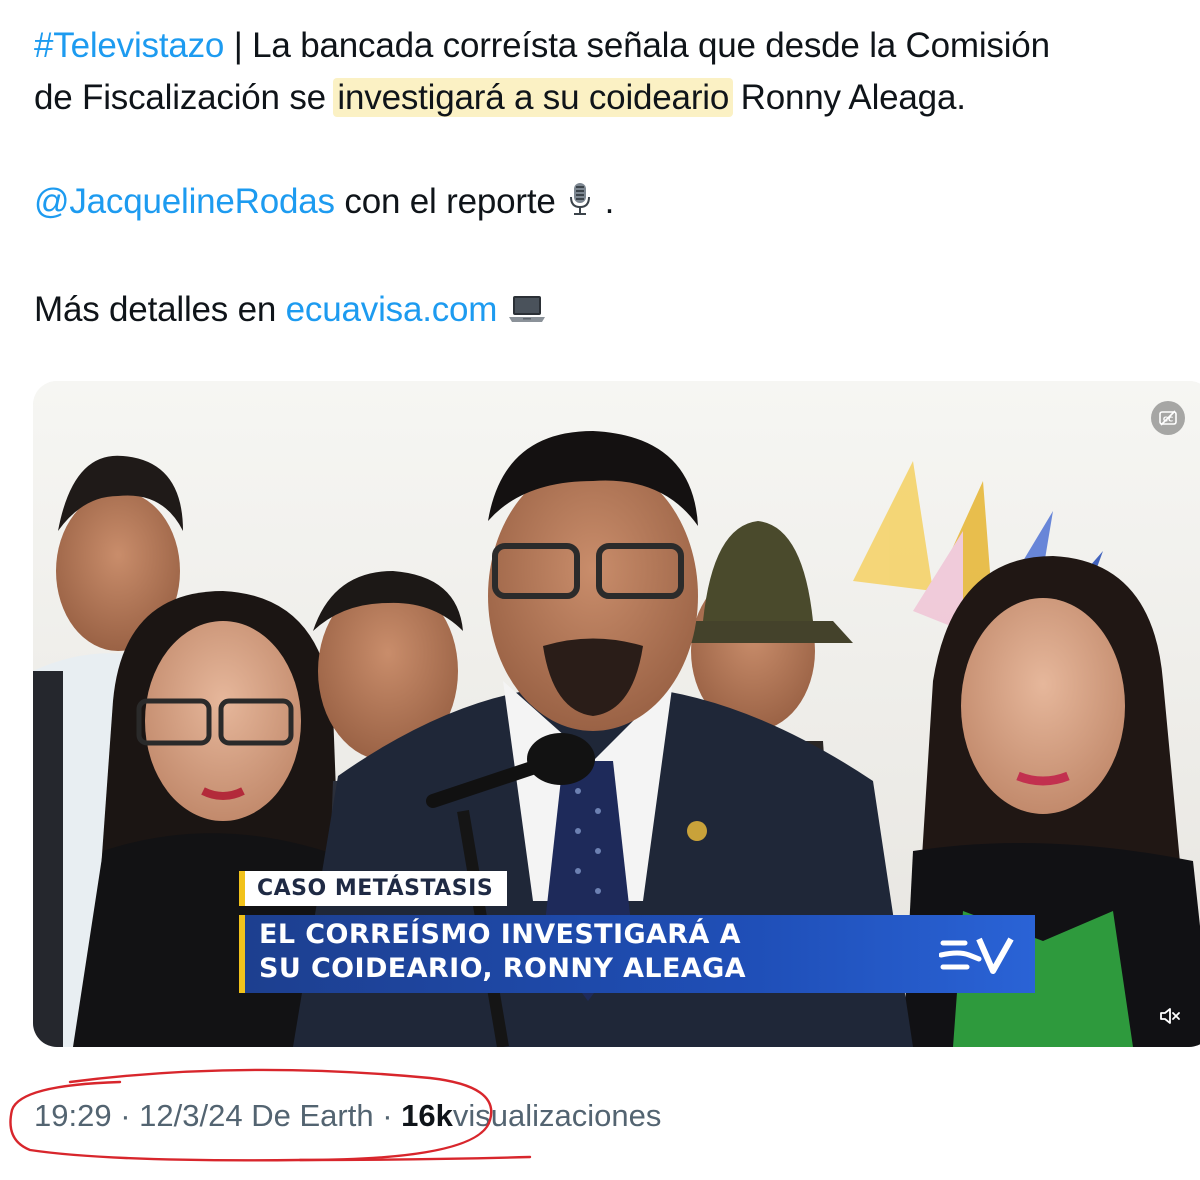 The image size is (1200, 1180). I want to click on hashtag-link: #Televistazo, so click(129, 45).